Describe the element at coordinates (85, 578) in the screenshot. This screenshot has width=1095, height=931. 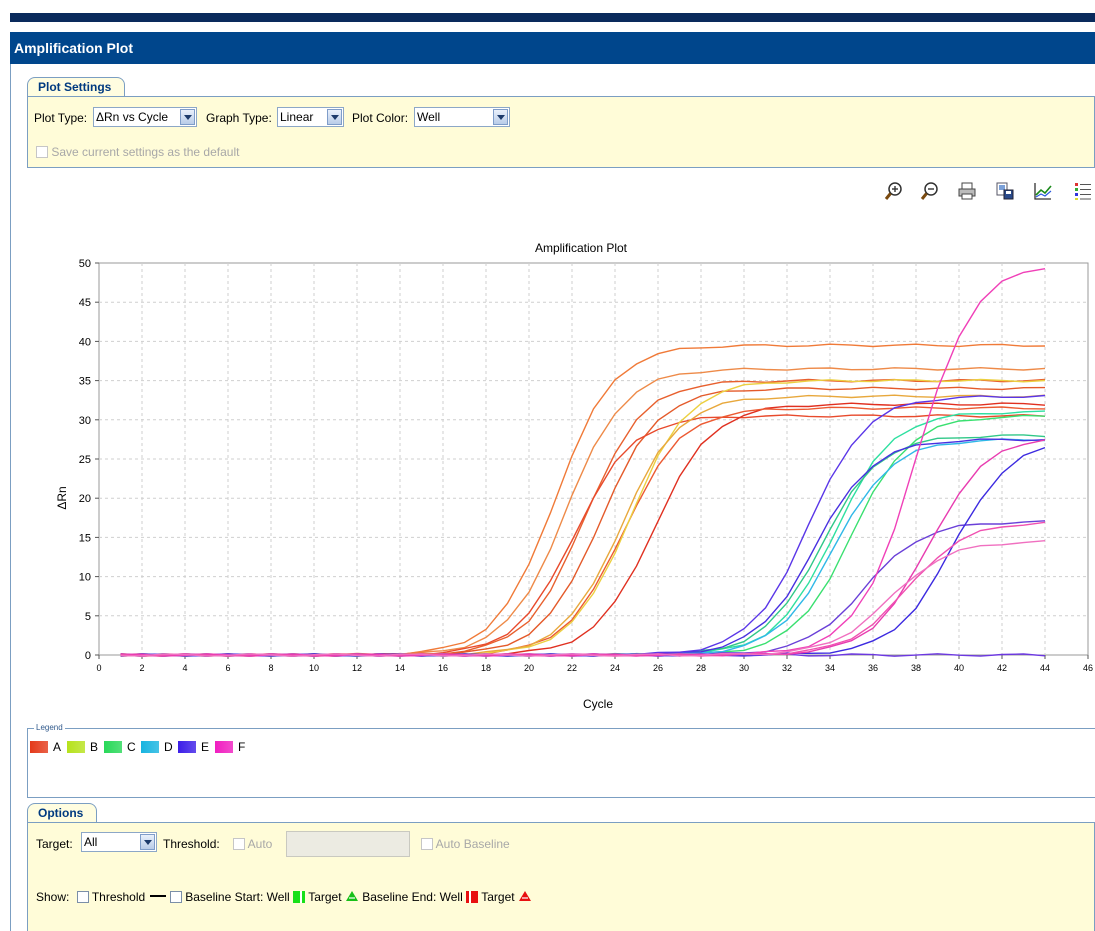
I see `y-tick-label: 10` at that location.